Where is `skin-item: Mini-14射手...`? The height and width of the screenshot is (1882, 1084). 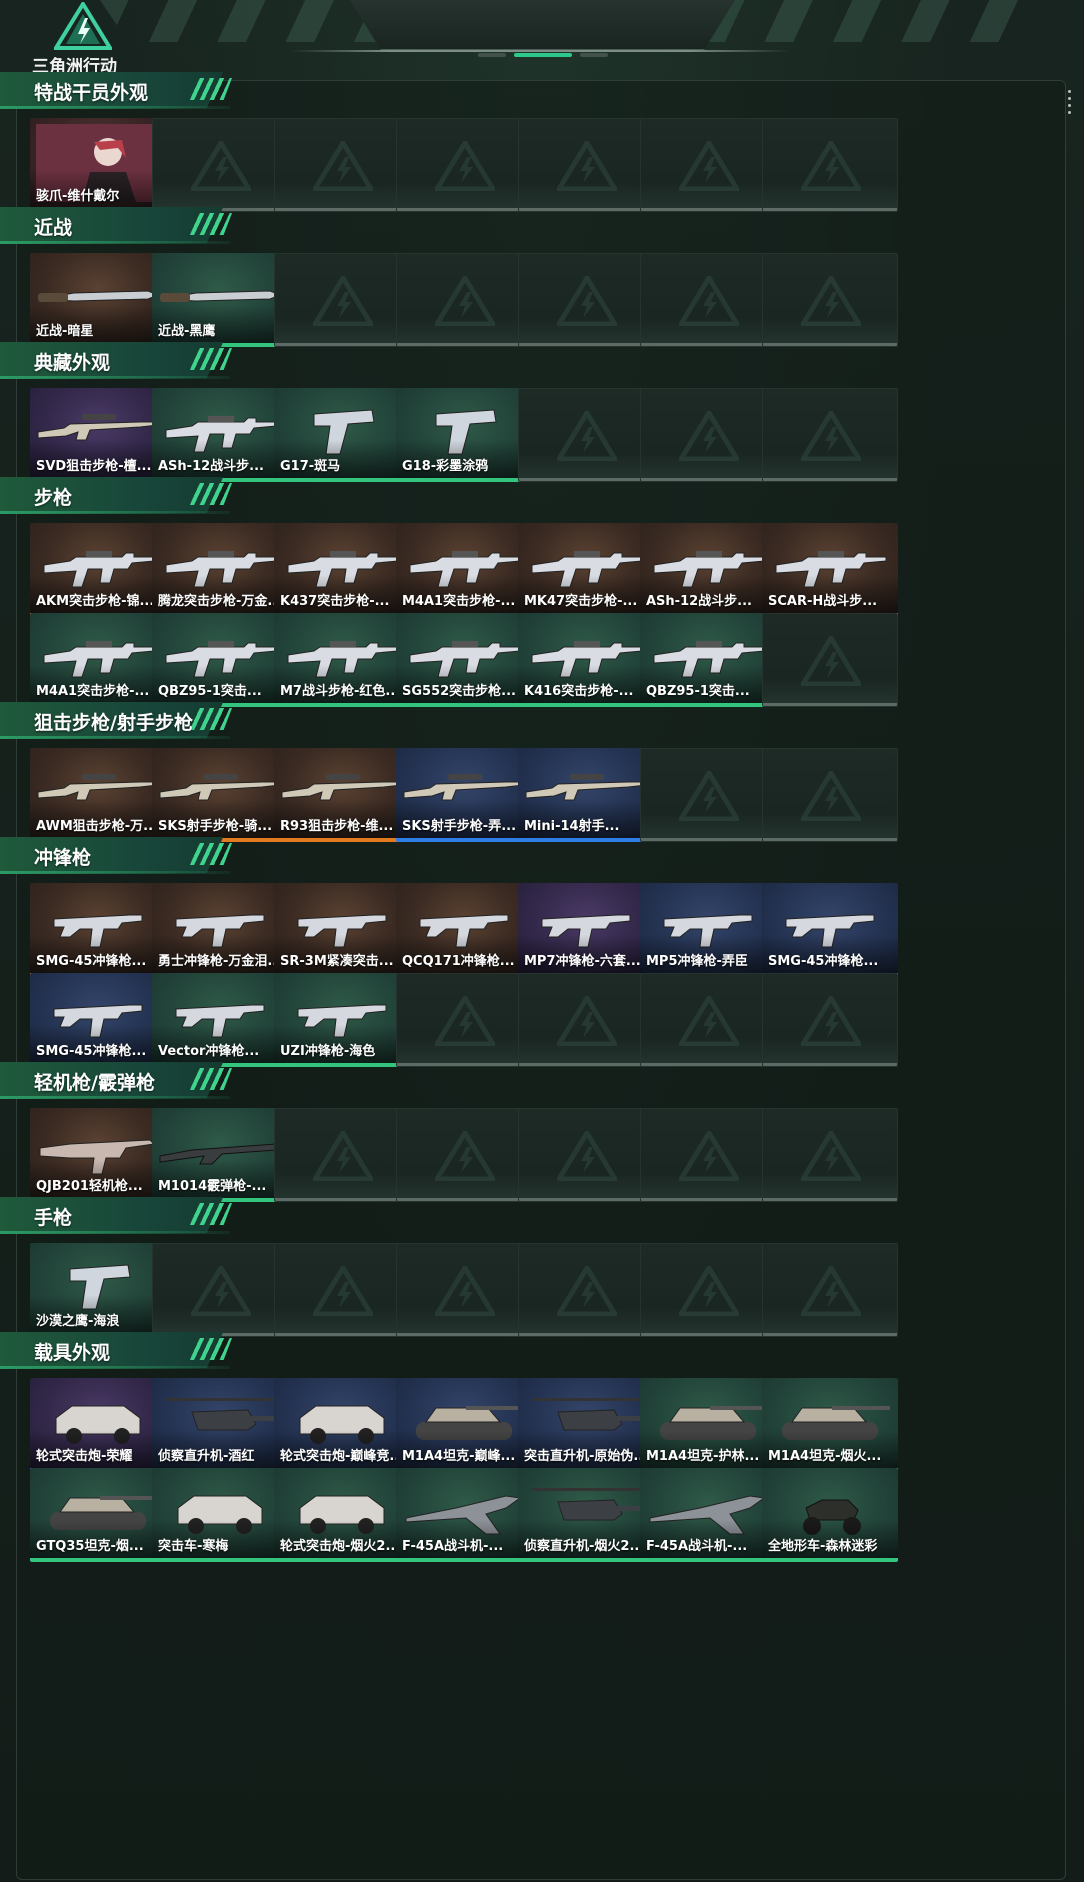 skin-item: Mini-14射手... is located at coordinates (586, 795).